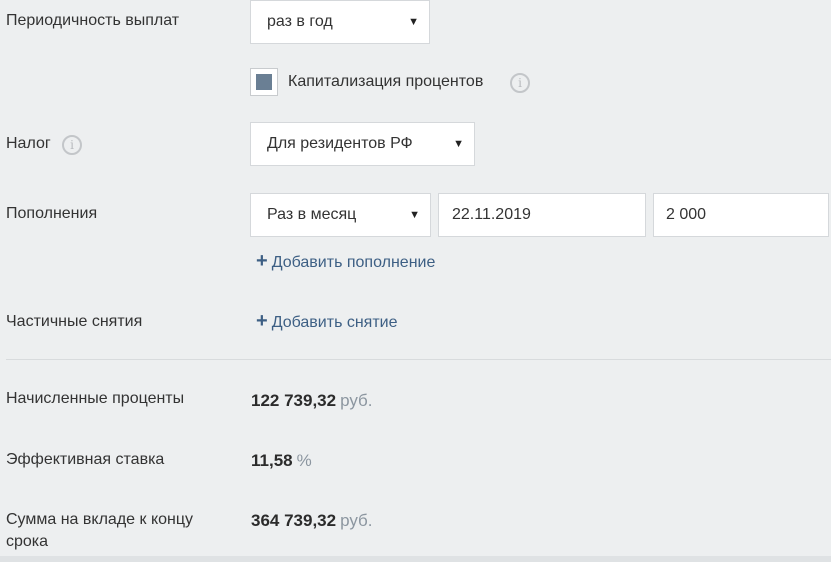  Describe the element at coordinates (74, 321) in the screenshot. I see `withdrawals-label: Частичные снятия` at that location.